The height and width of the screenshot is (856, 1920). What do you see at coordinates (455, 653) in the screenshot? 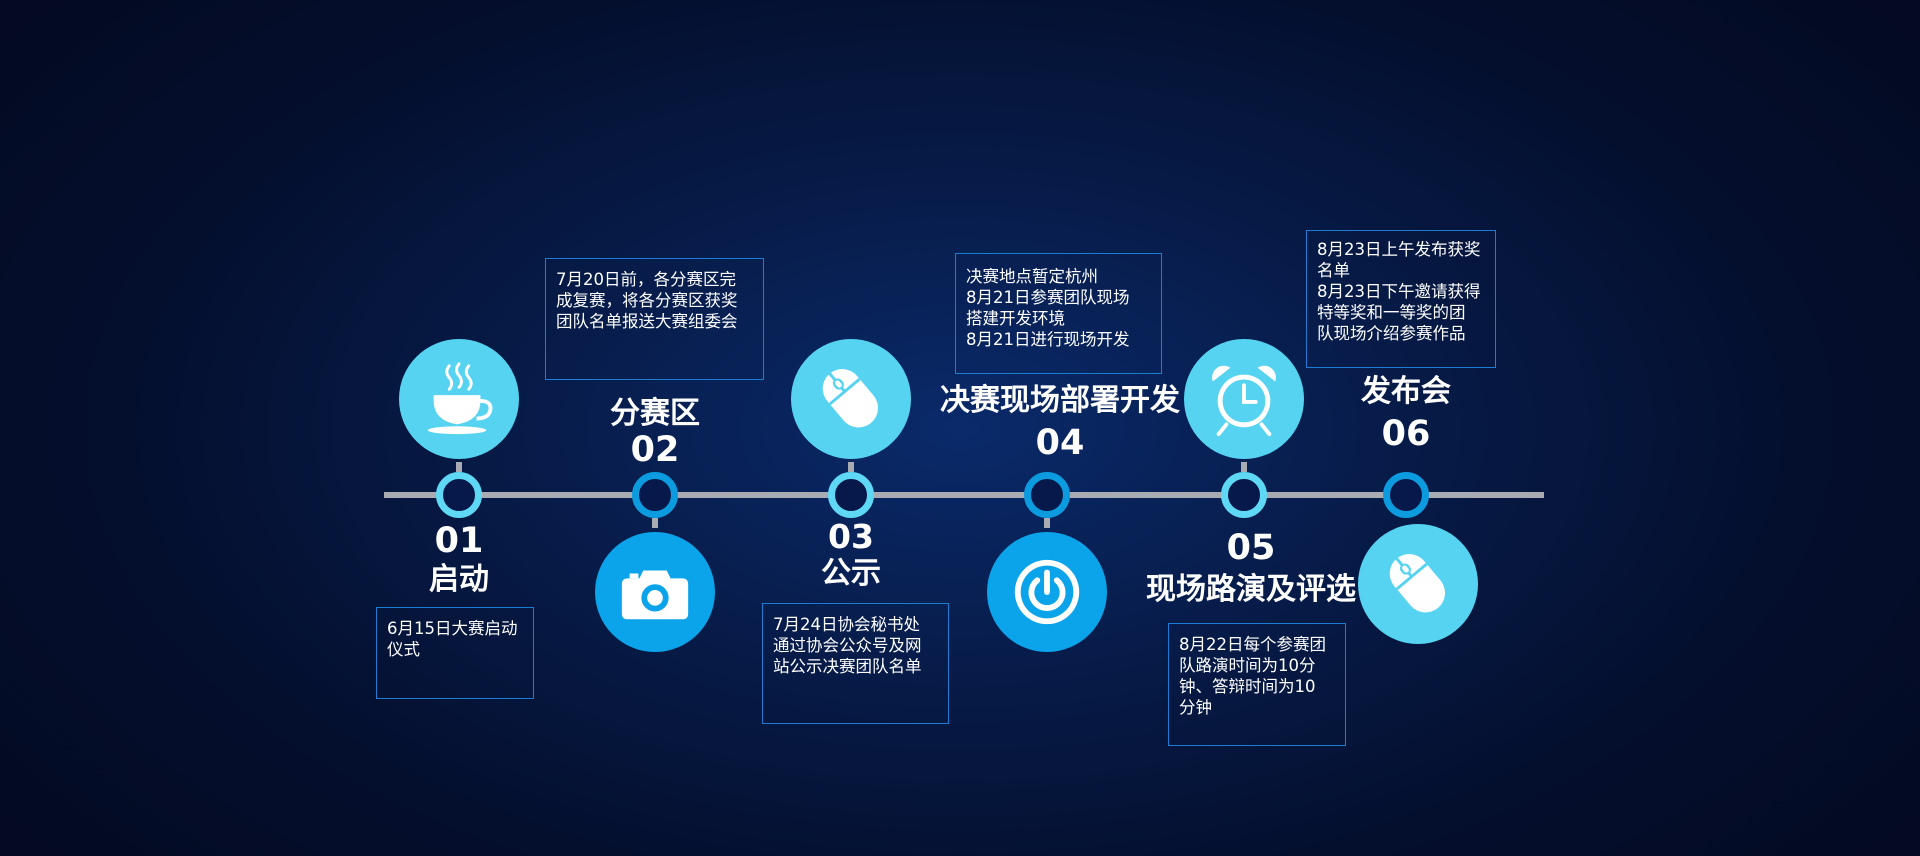
I see `step-01-description: 6月15日大赛启动 仪式` at bounding box center [455, 653].